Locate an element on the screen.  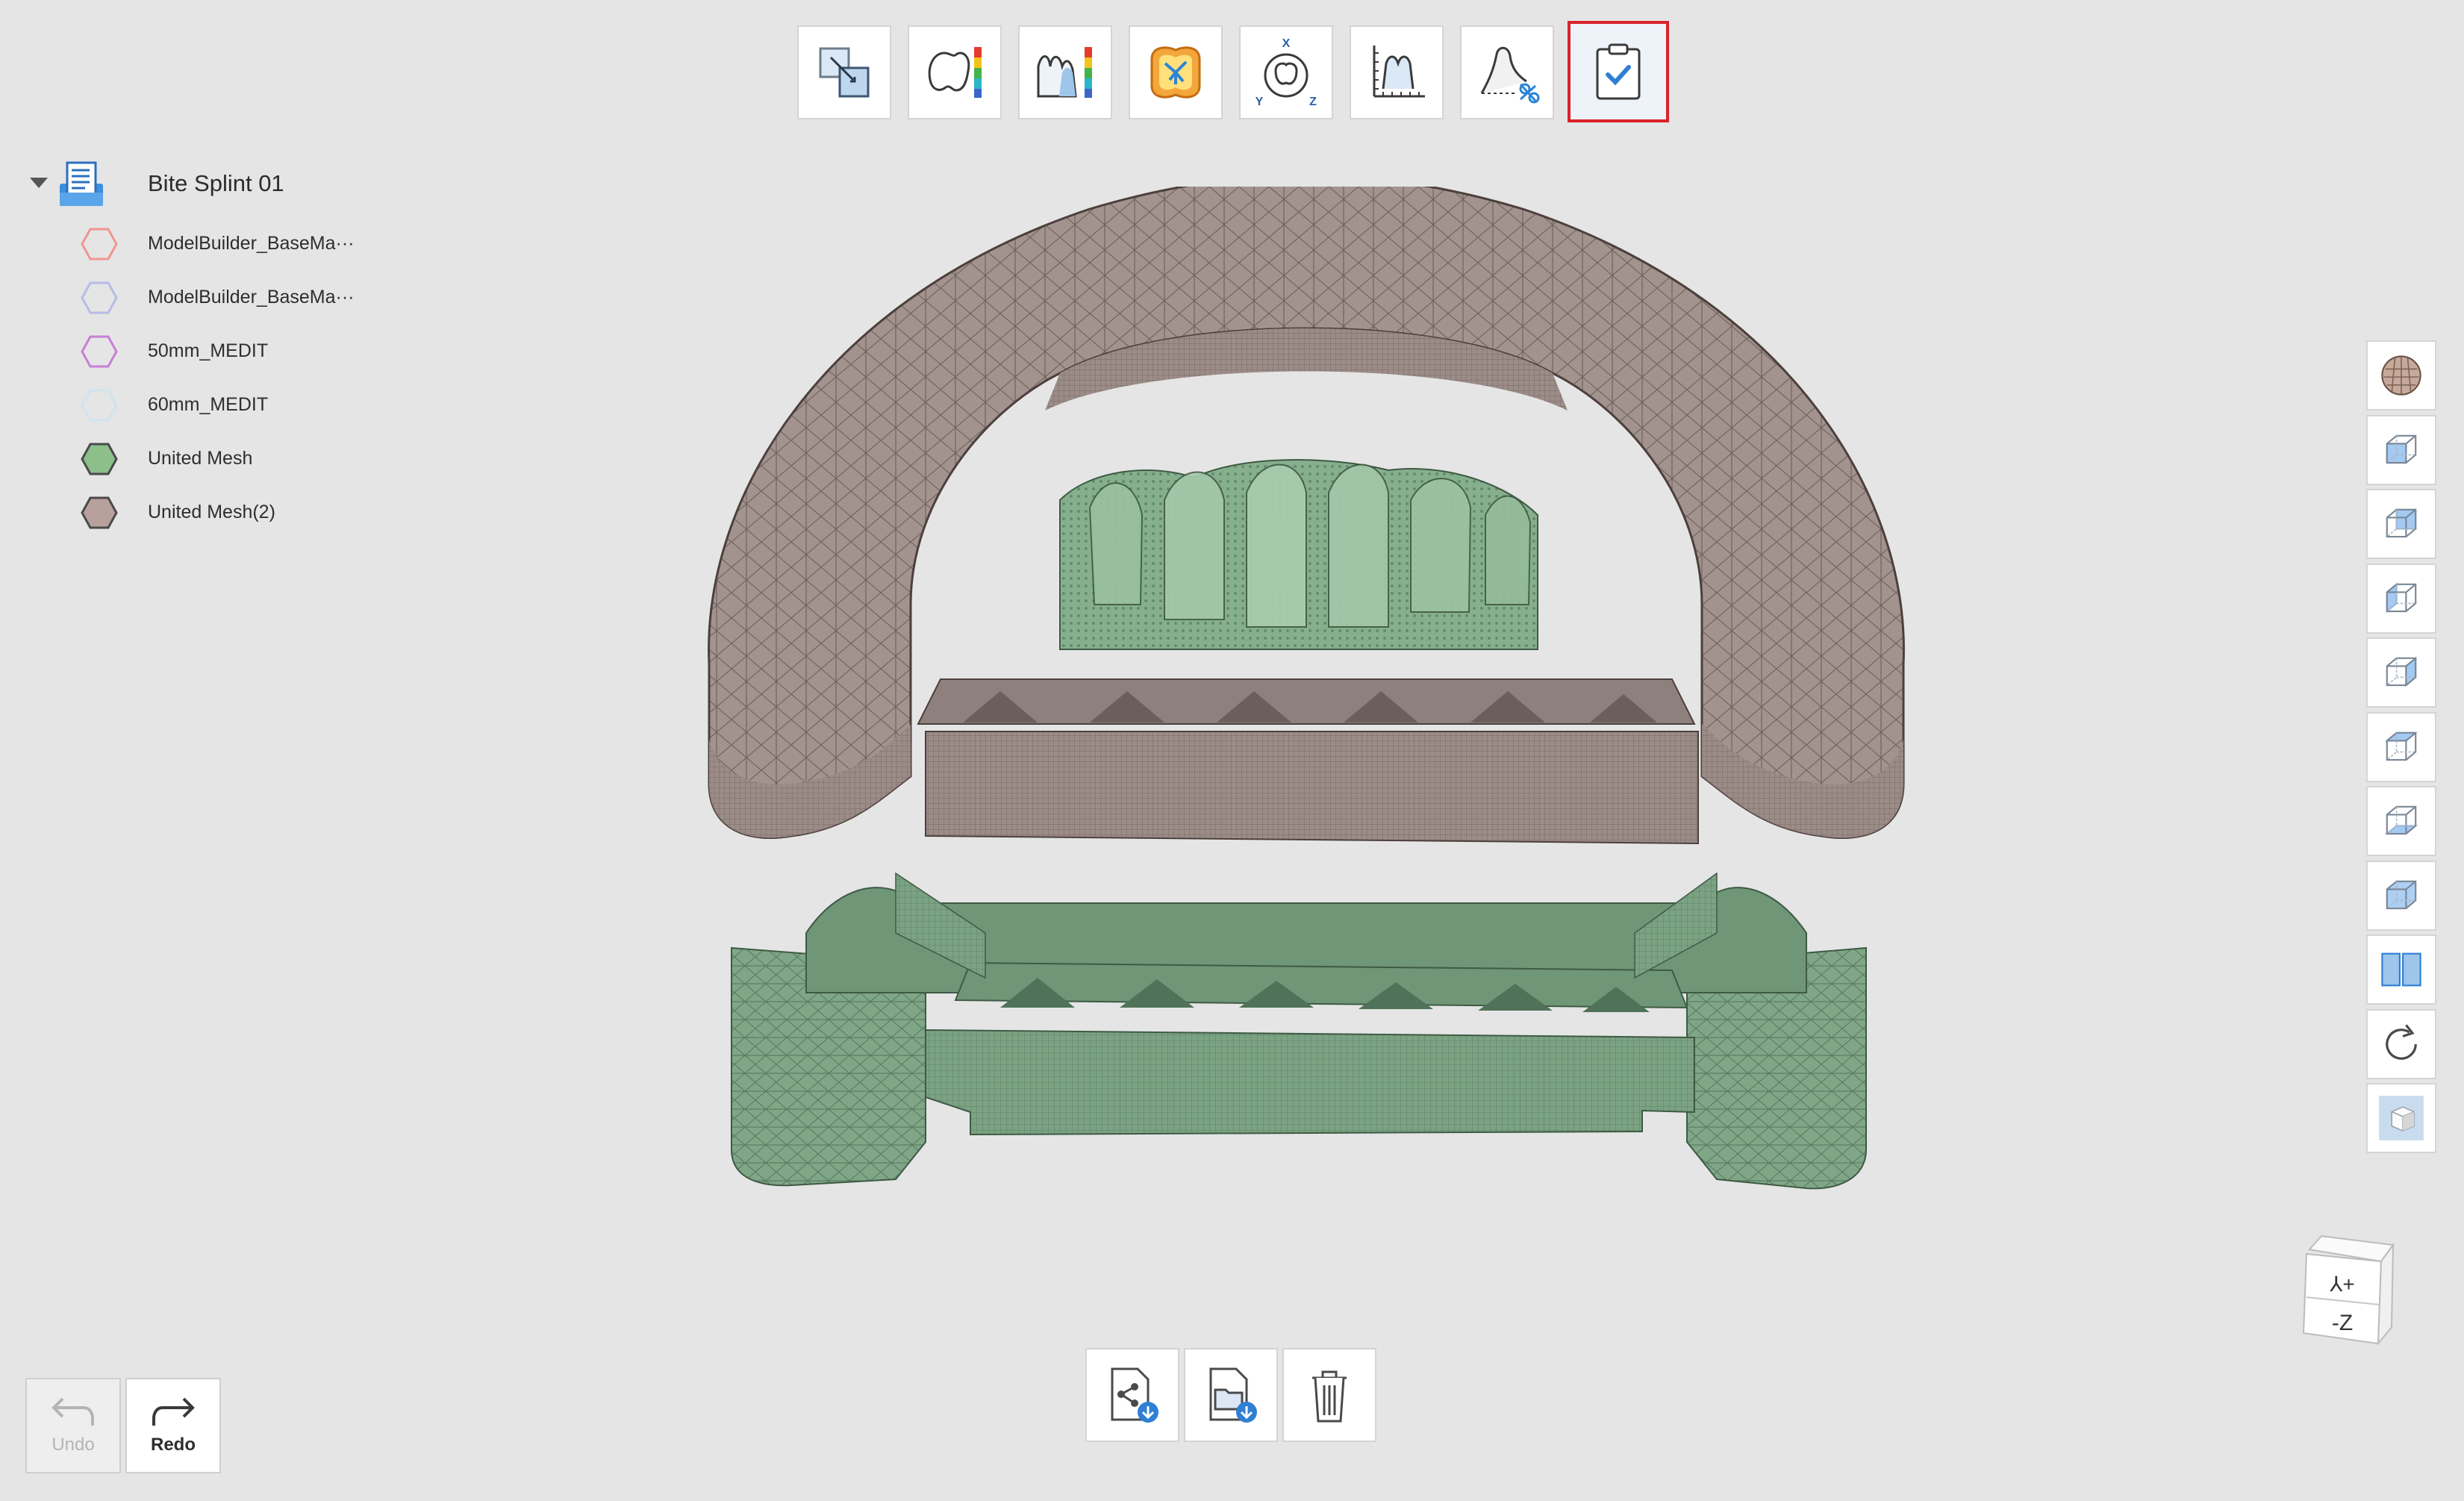
svg-text: X is located at coordinates (1286, 43).